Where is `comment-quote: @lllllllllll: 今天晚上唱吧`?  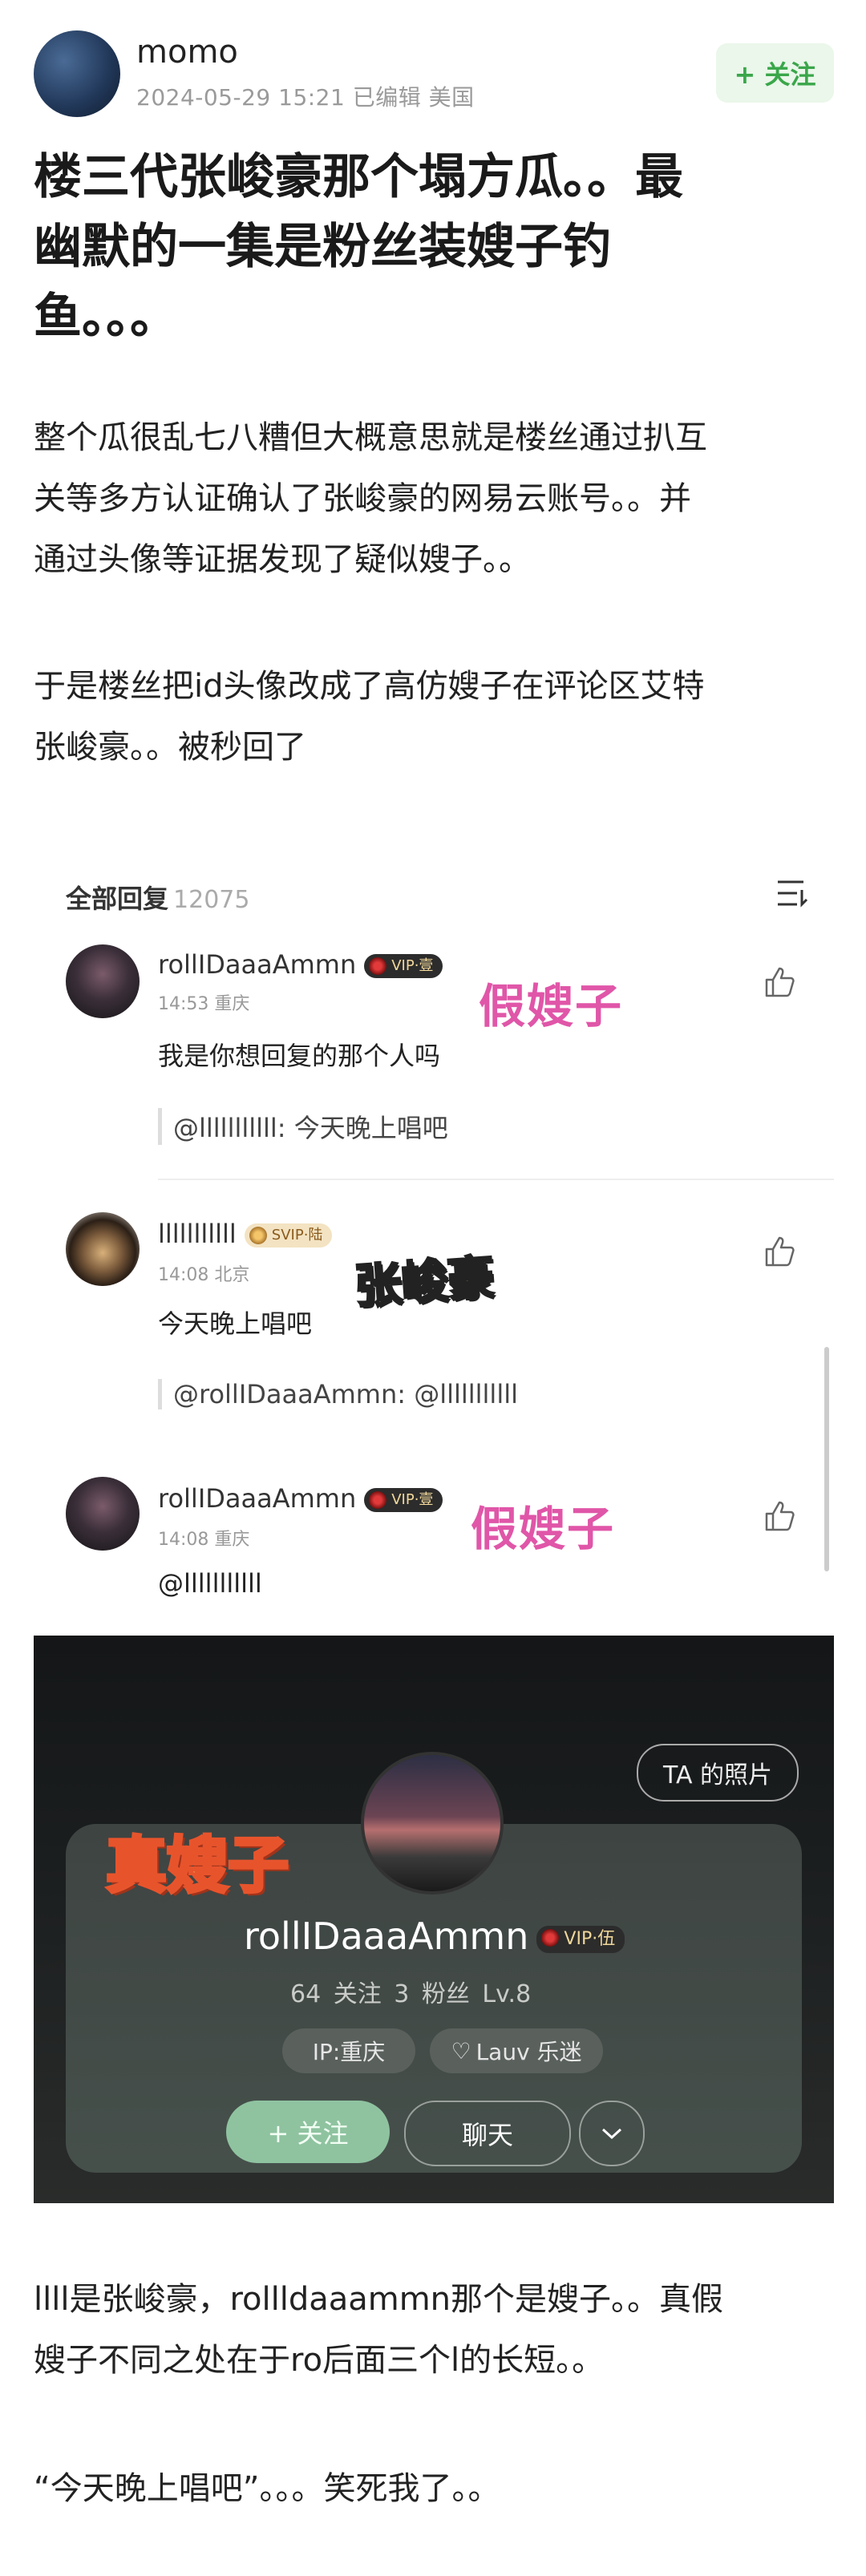 comment-quote: @lllllllllll: 今天晚上唱吧 is located at coordinates (303, 1126).